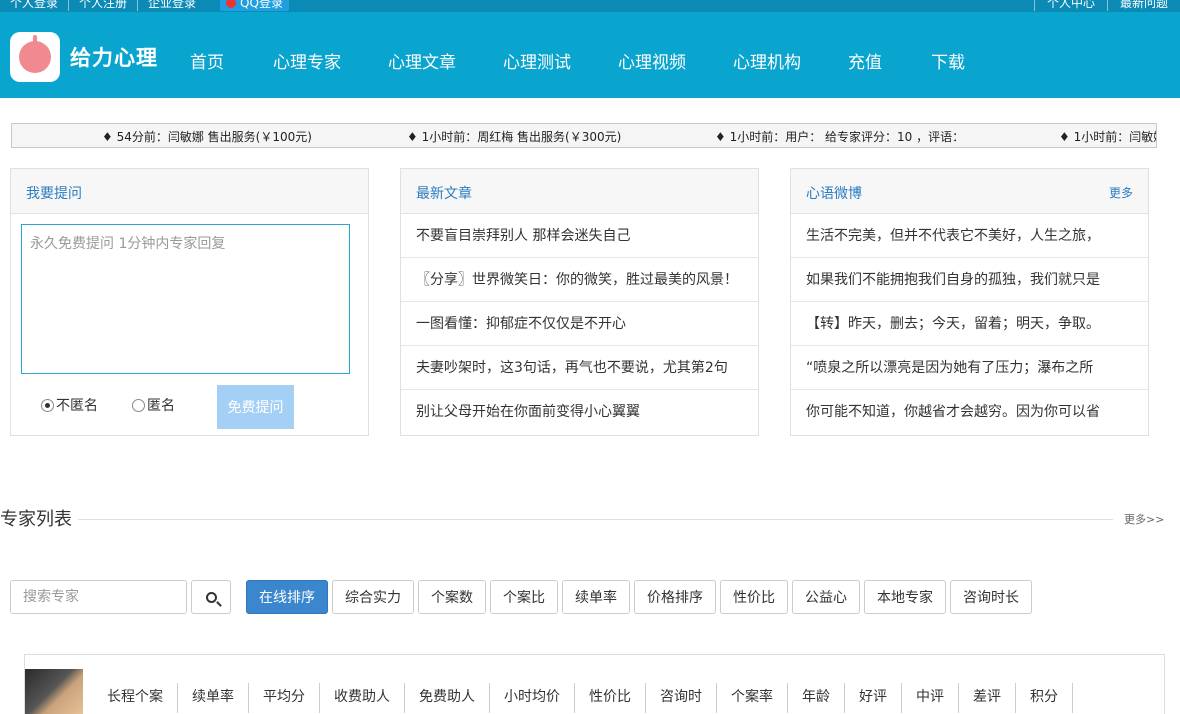 The width and height of the screenshot is (1180, 714). I want to click on option-named: 不匿名, so click(69, 405).